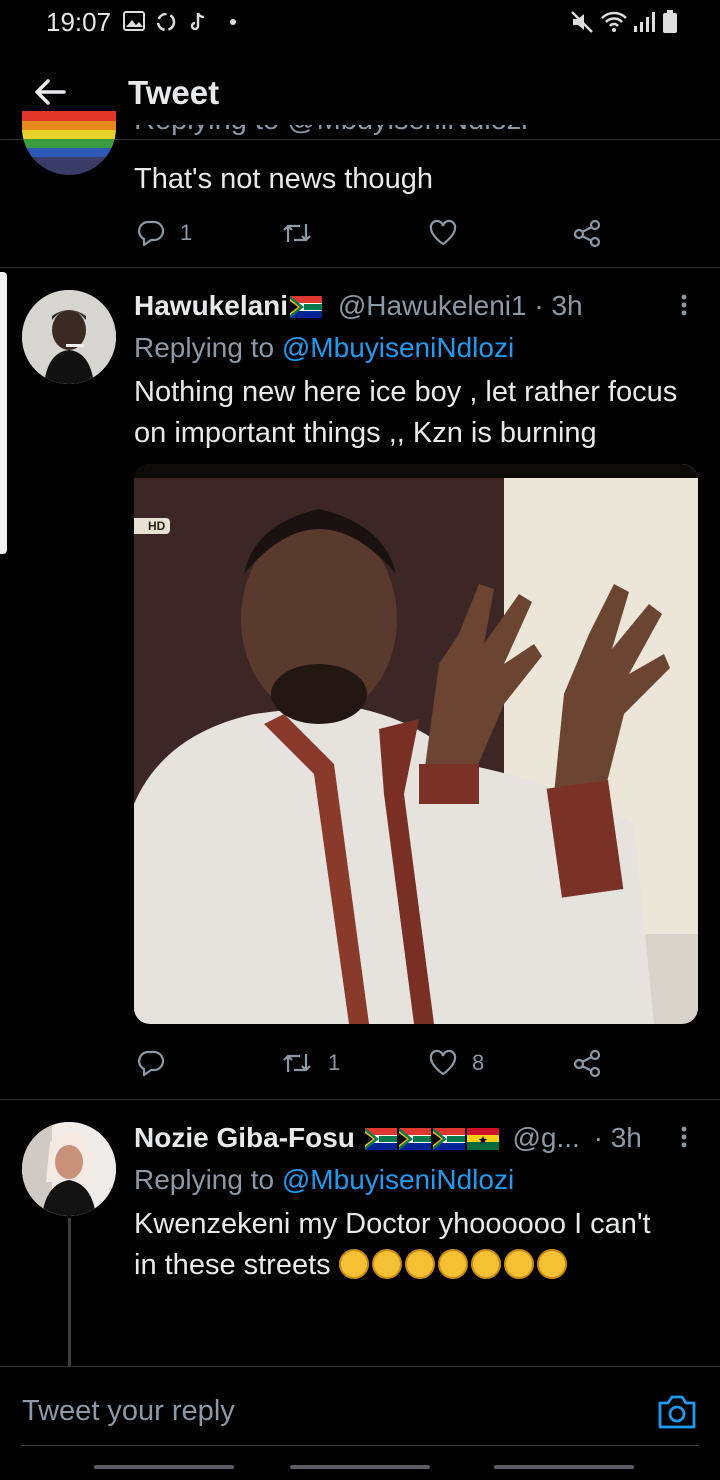  What do you see at coordinates (233, 22) in the screenshot?
I see `more-notifications-icon` at bounding box center [233, 22].